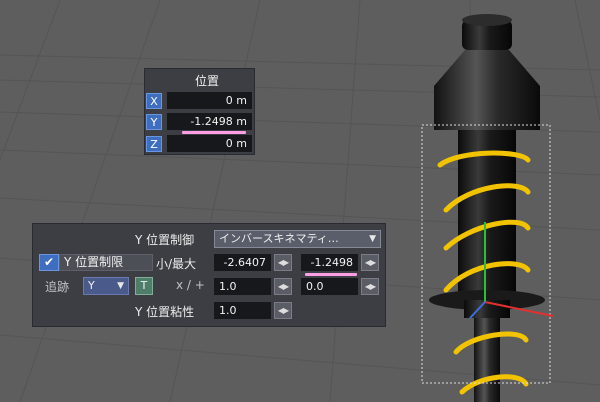 The image size is (600, 402). What do you see at coordinates (331, 274) in the screenshot?
I see `max-value-highlight` at bounding box center [331, 274].